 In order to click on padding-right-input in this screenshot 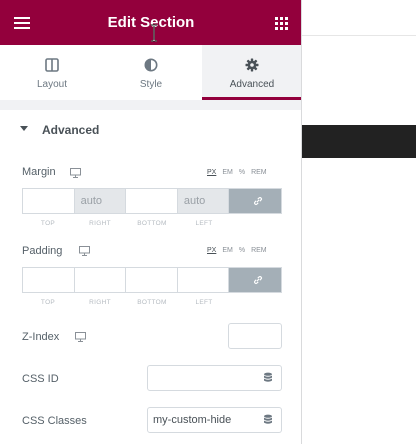, I will do `click(100, 280)`.